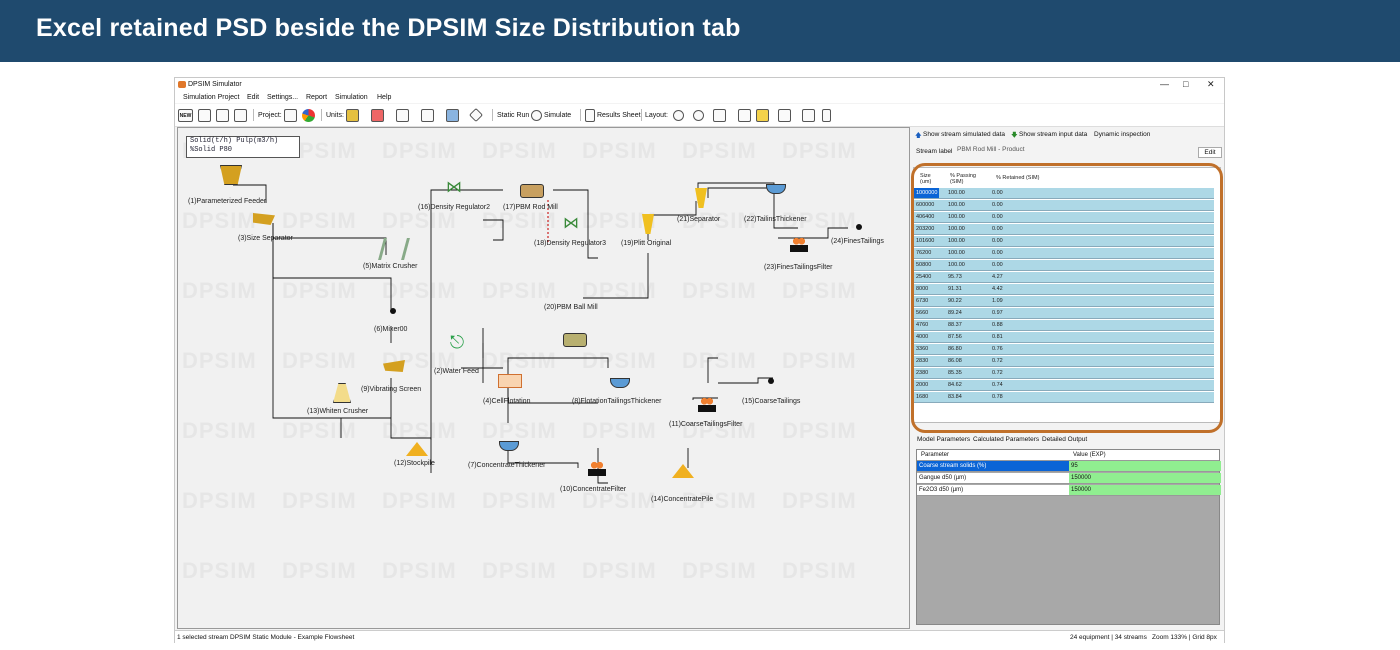 The height and width of the screenshot is (650, 1400). Describe the element at coordinates (571, 307) in the screenshot. I see `label-ball-mill: (20)PBM Ball Mill` at that location.